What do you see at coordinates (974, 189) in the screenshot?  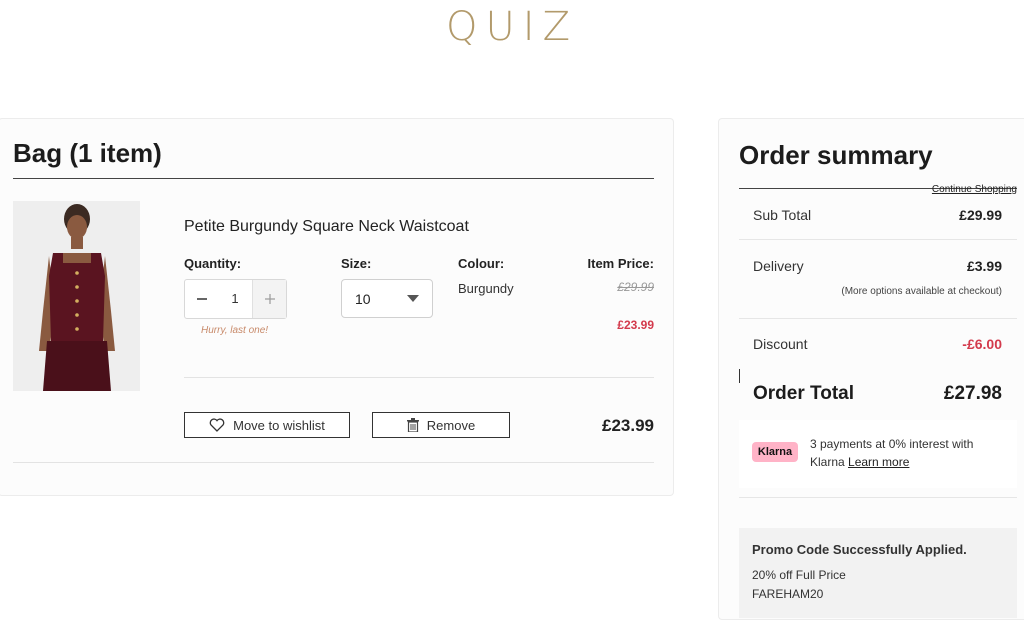 I see `continue-shopping-link: Continue Shopping` at bounding box center [974, 189].